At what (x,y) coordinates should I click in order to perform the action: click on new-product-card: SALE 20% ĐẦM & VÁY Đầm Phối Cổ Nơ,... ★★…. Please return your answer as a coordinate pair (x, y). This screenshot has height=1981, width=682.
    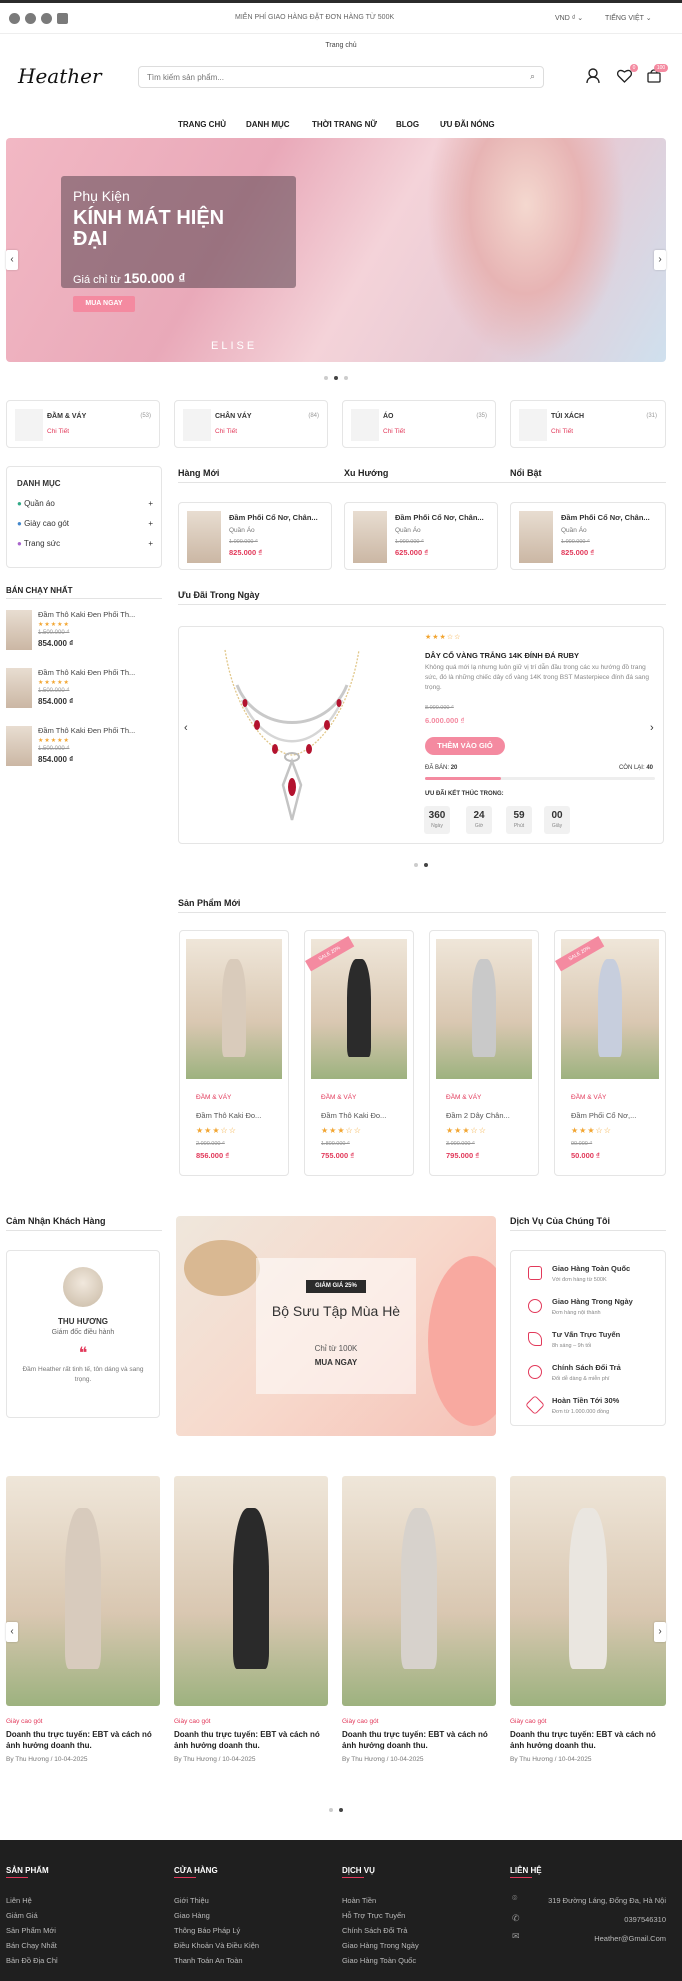
    Looking at the image, I should click on (610, 1053).